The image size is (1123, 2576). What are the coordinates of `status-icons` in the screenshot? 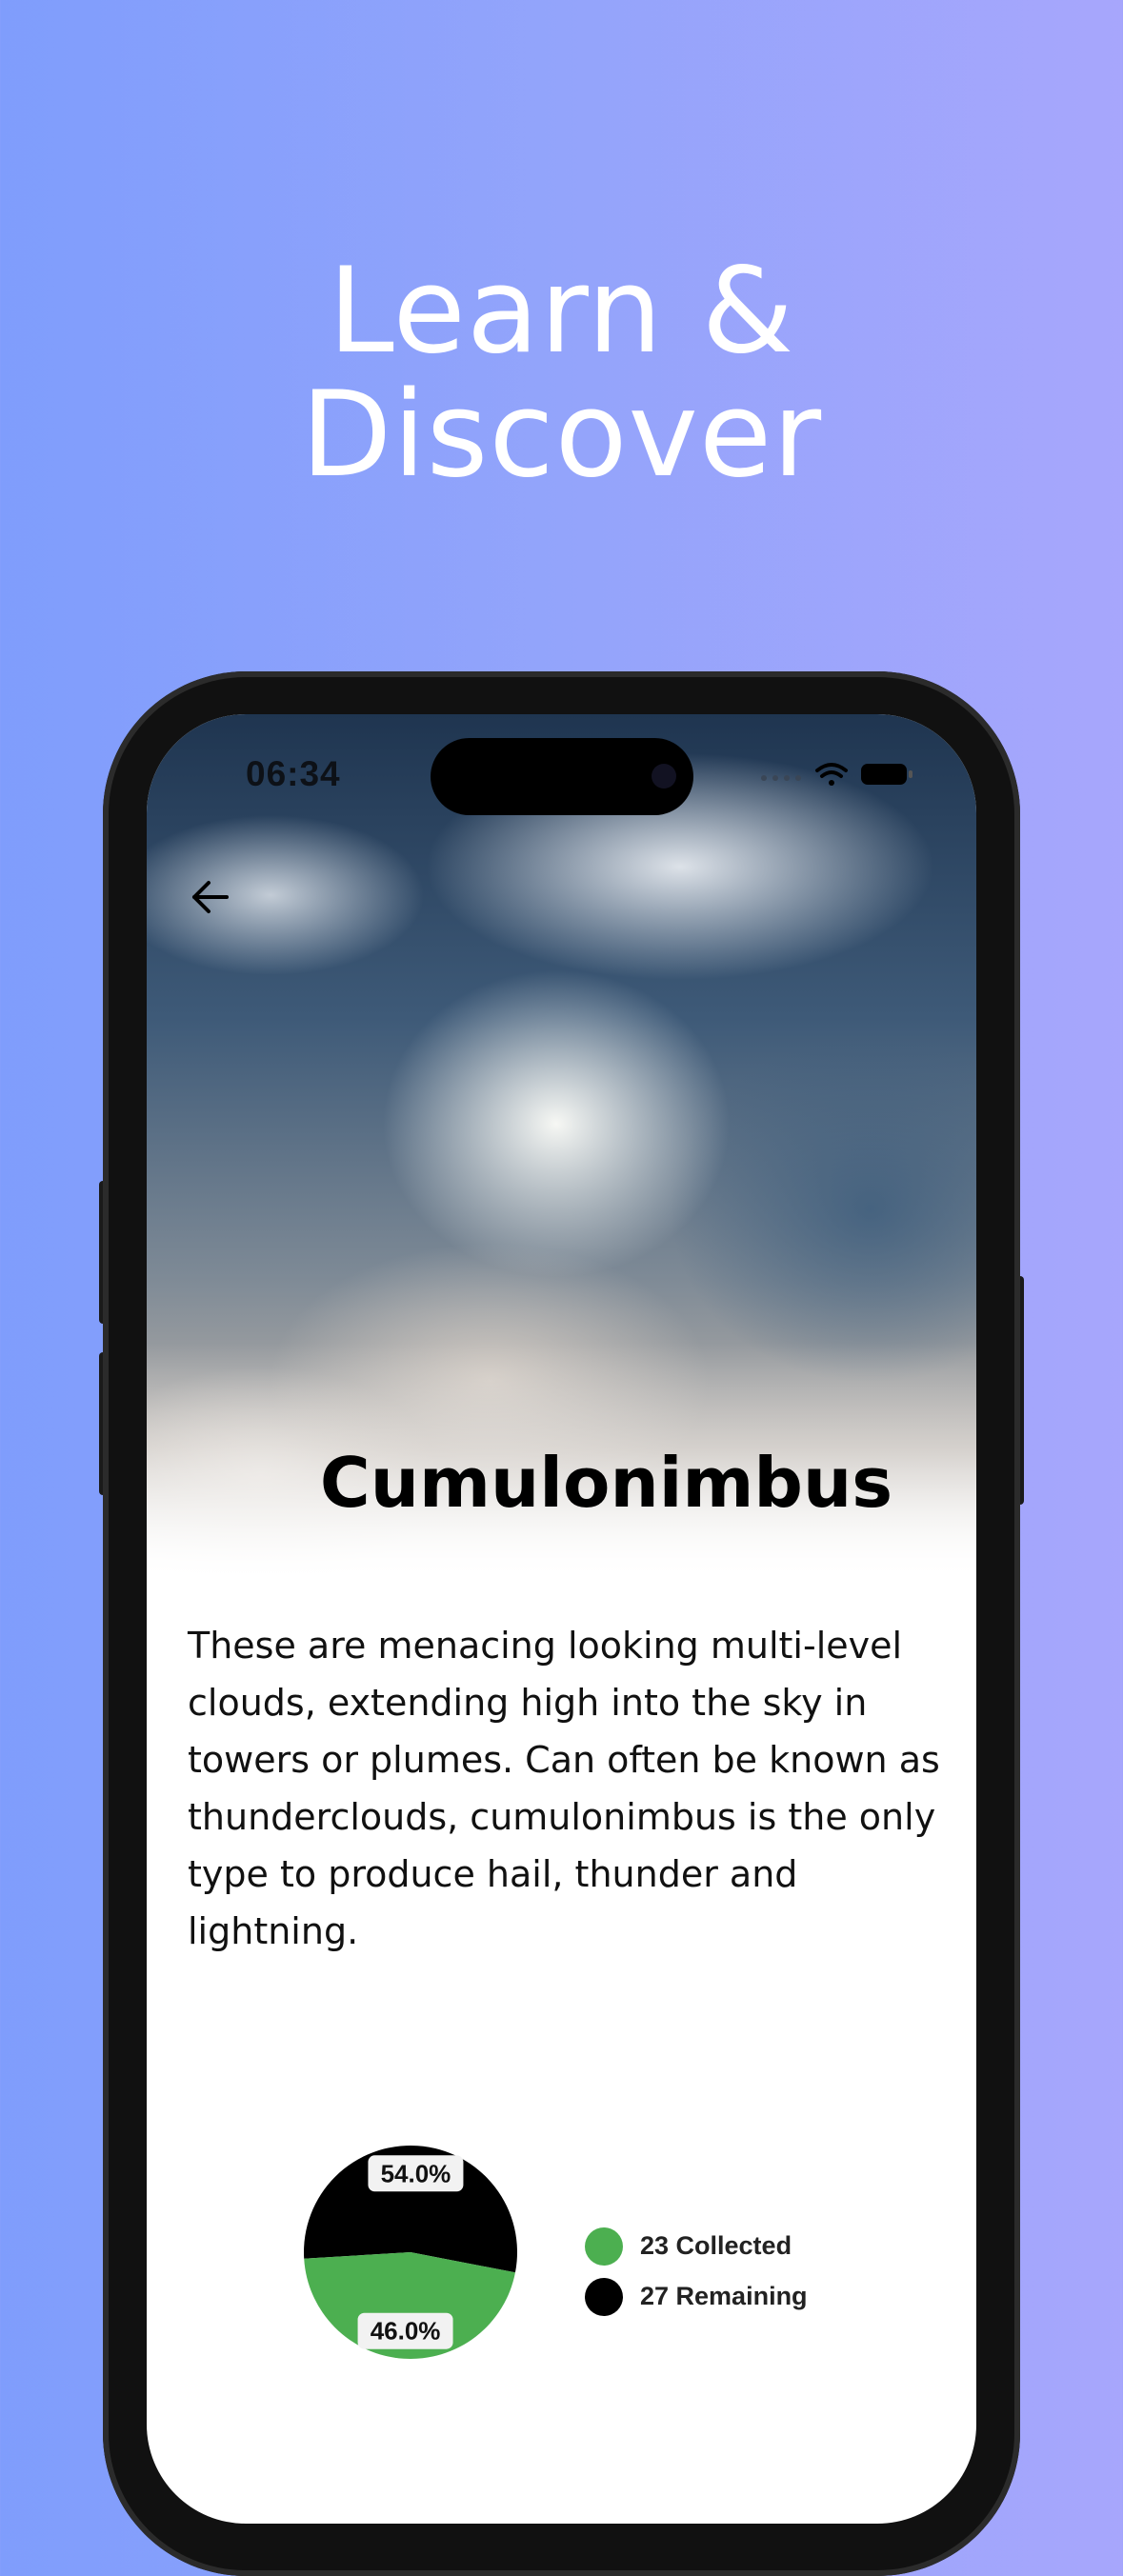 It's located at (837, 774).